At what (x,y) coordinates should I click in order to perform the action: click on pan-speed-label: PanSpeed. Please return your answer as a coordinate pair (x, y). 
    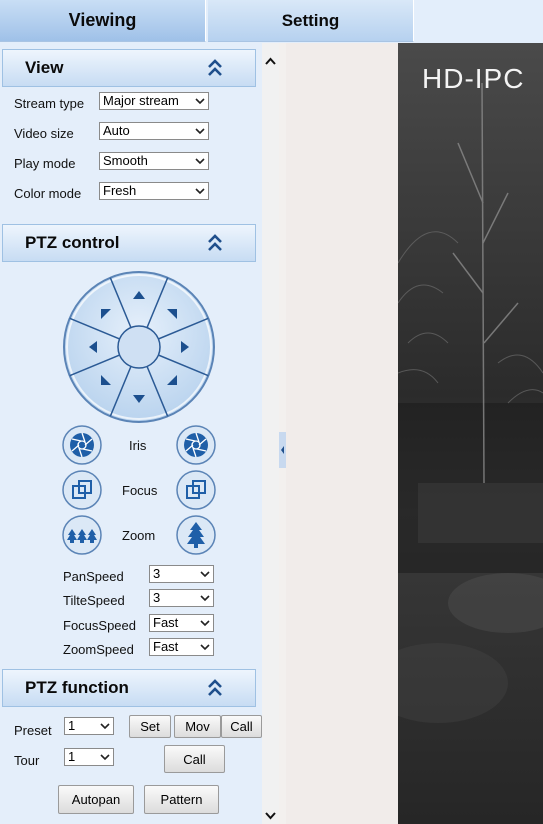
    Looking at the image, I should click on (93, 576).